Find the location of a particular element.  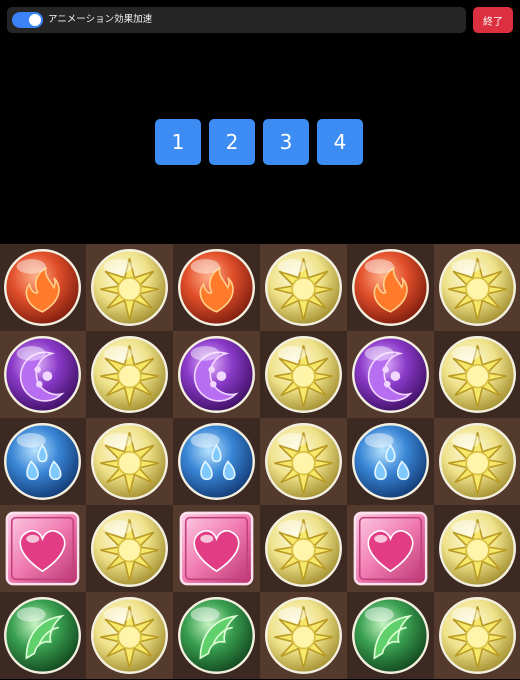

combo-button-3: 3 is located at coordinates (286, 142).